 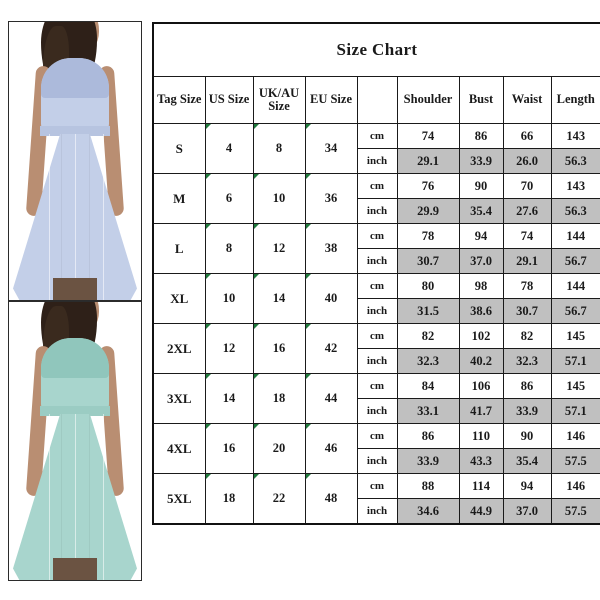 What do you see at coordinates (481, 261) in the screenshot?
I see `cell-inch-bust: 37.0` at bounding box center [481, 261].